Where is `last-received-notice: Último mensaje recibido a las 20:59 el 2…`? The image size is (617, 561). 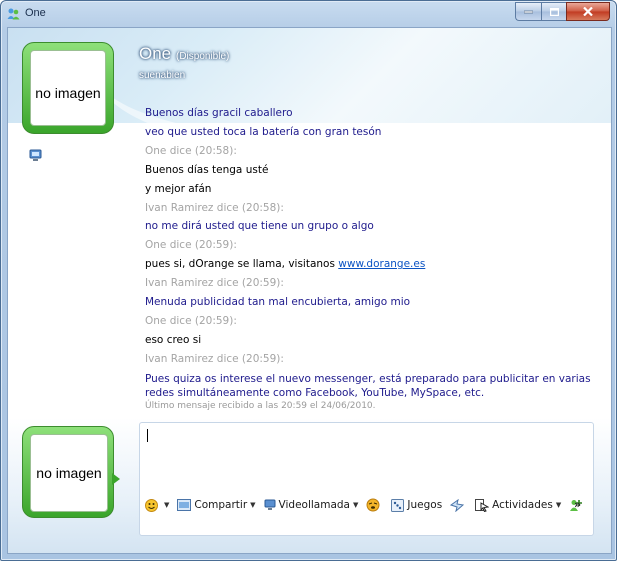
last-received-notice: Último mensaje recibido a las 20:59 el 2… is located at coordinates (260, 405).